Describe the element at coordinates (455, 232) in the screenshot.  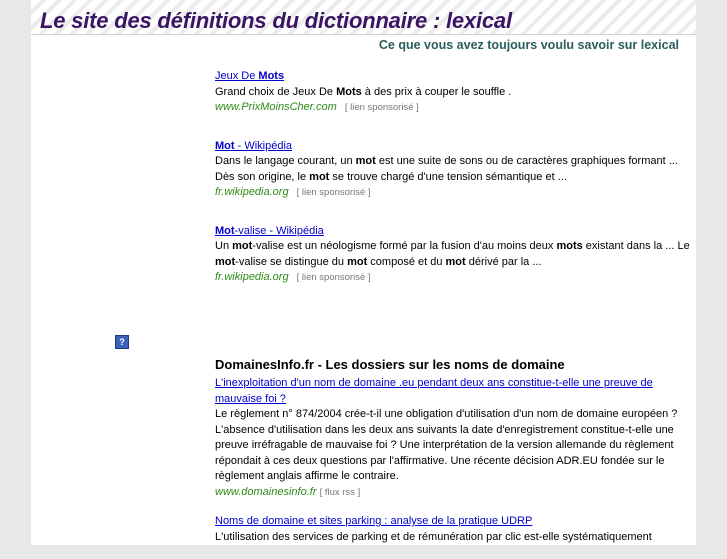
I see `ad-title-link: Mot-valise - Wikipédia` at that location.